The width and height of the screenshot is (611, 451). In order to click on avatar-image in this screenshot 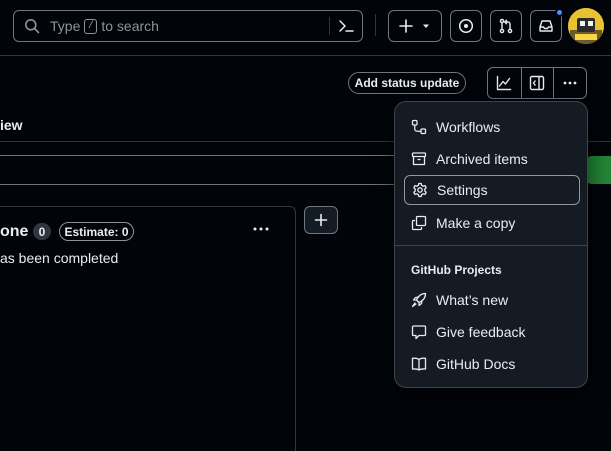, I will do `click(586, 26)`.